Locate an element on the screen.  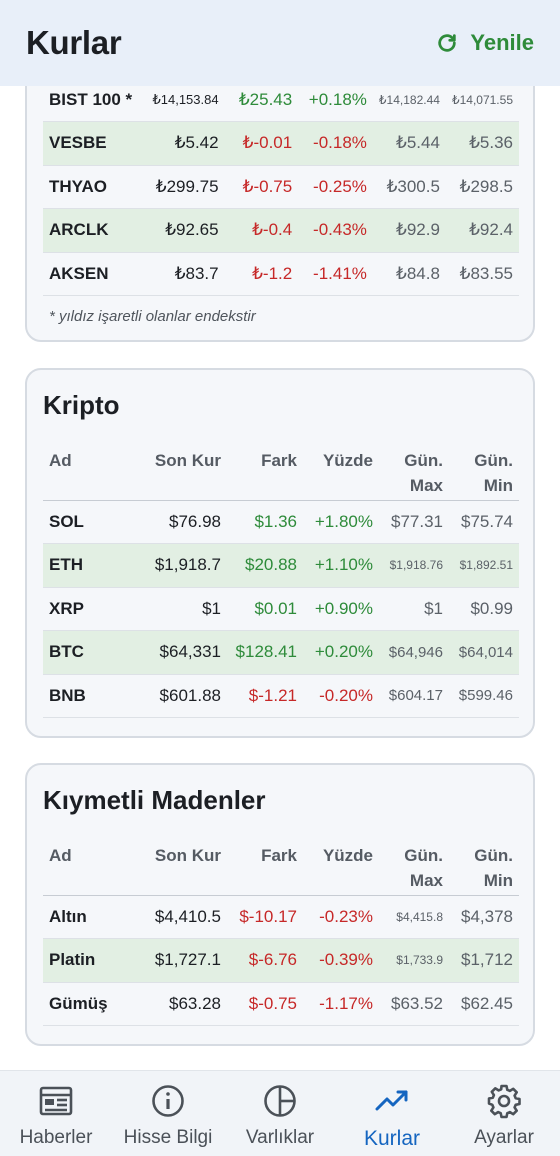
stock-last-price: ₺14,153.84 is located at coordinates (183, 104).